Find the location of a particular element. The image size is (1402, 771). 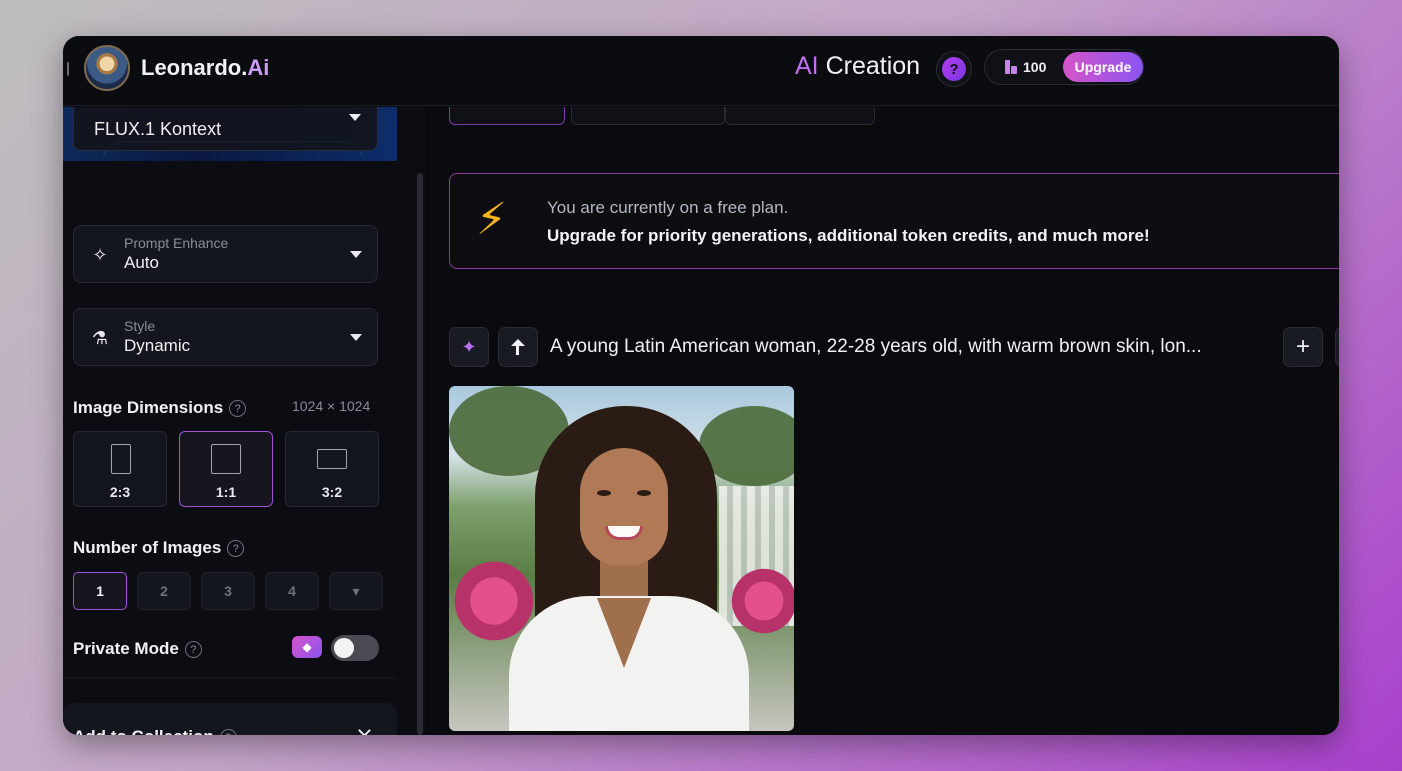

image-count-4: 4 is located at coordinates (292, 591).